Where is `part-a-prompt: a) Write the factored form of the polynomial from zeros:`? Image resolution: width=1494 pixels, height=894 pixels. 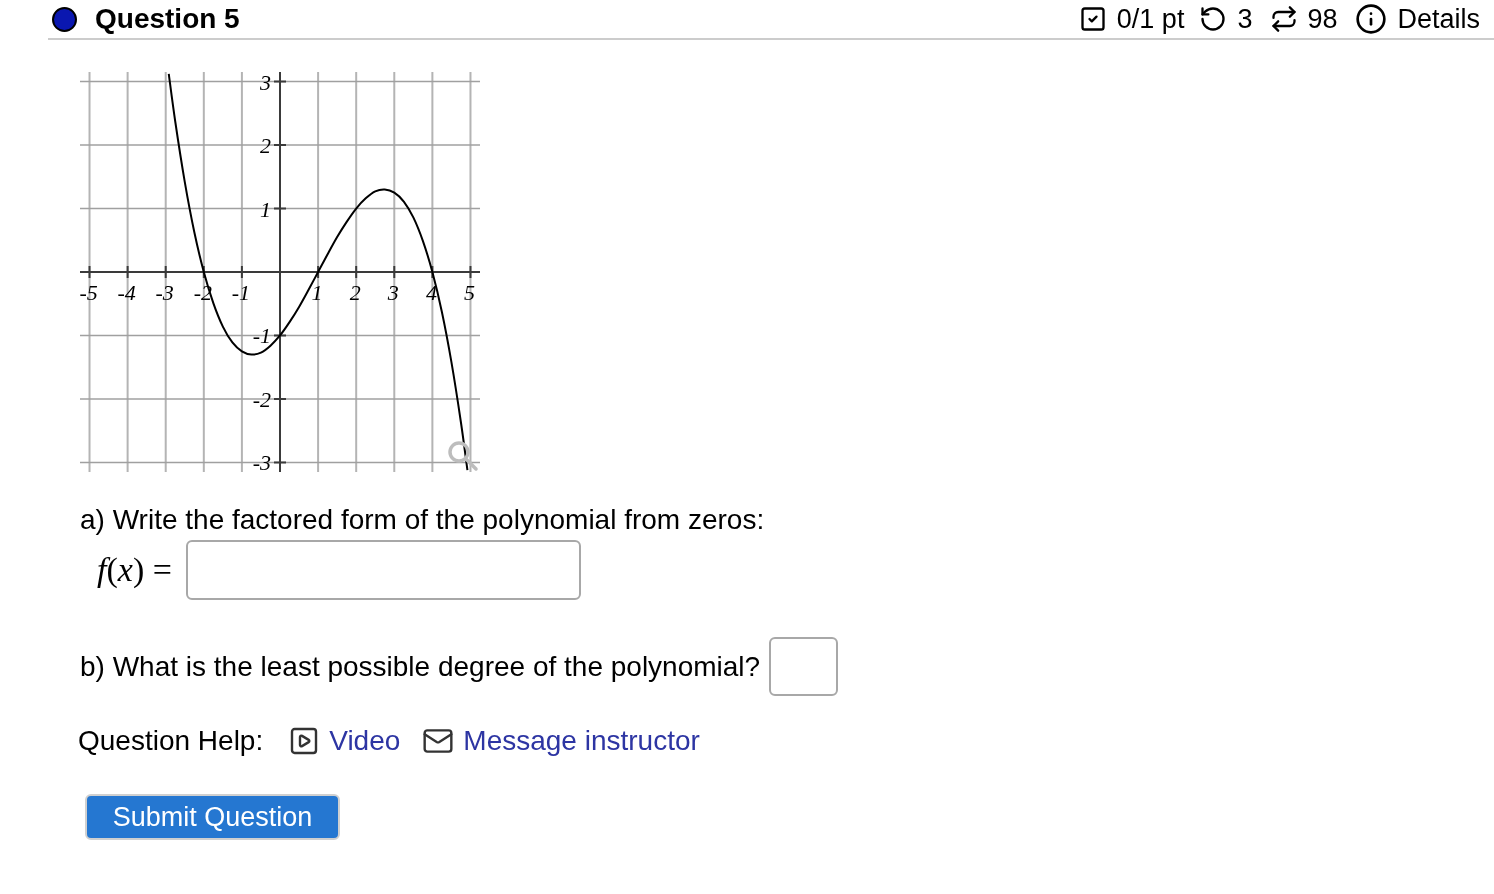
part-a-prompt: a) Write the factored form of the polynomial from zeros: is located at coordinates (422, 520).